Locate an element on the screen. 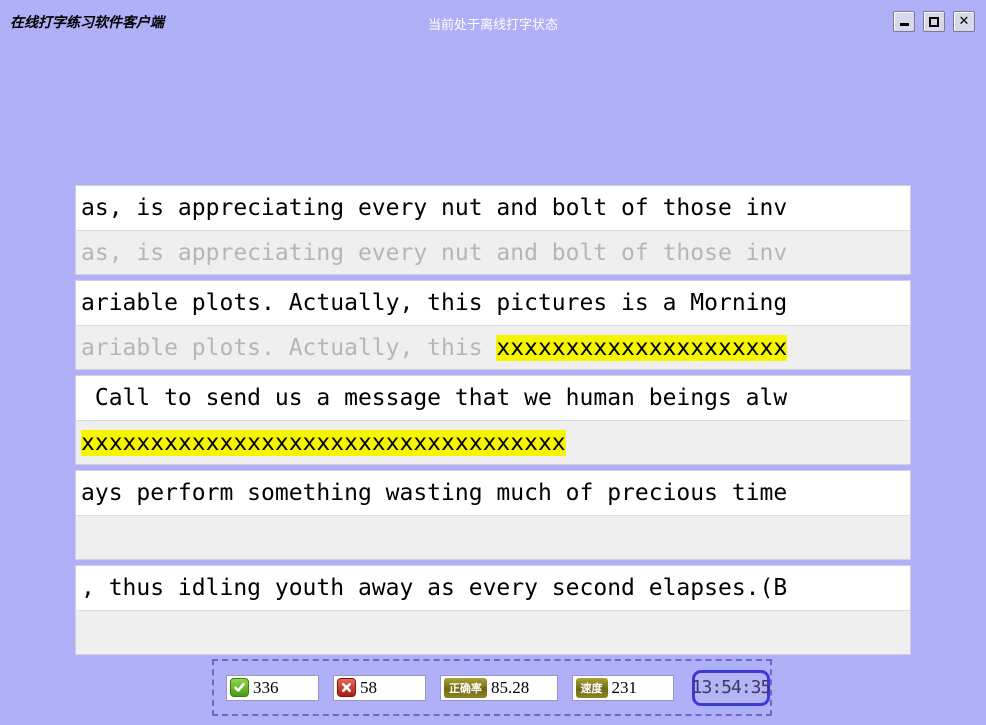  correct-count-value: 336 is located at coordinates (266, 687).